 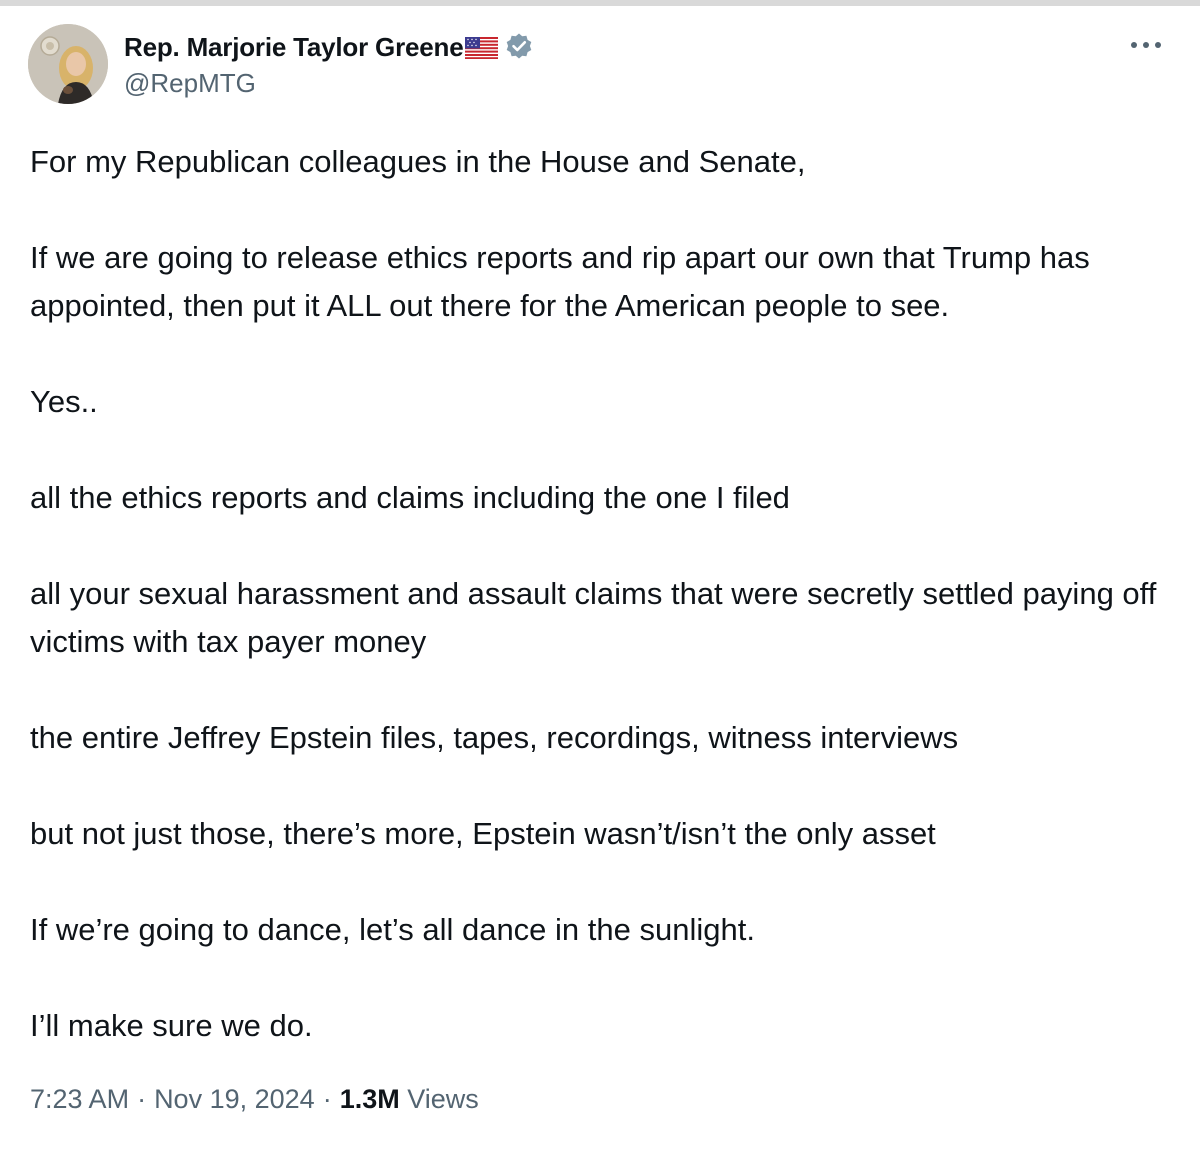 I want to click on author-info: Rep. Marjorie Taylor Greene @RepMTG, so click(x=329, y=64).